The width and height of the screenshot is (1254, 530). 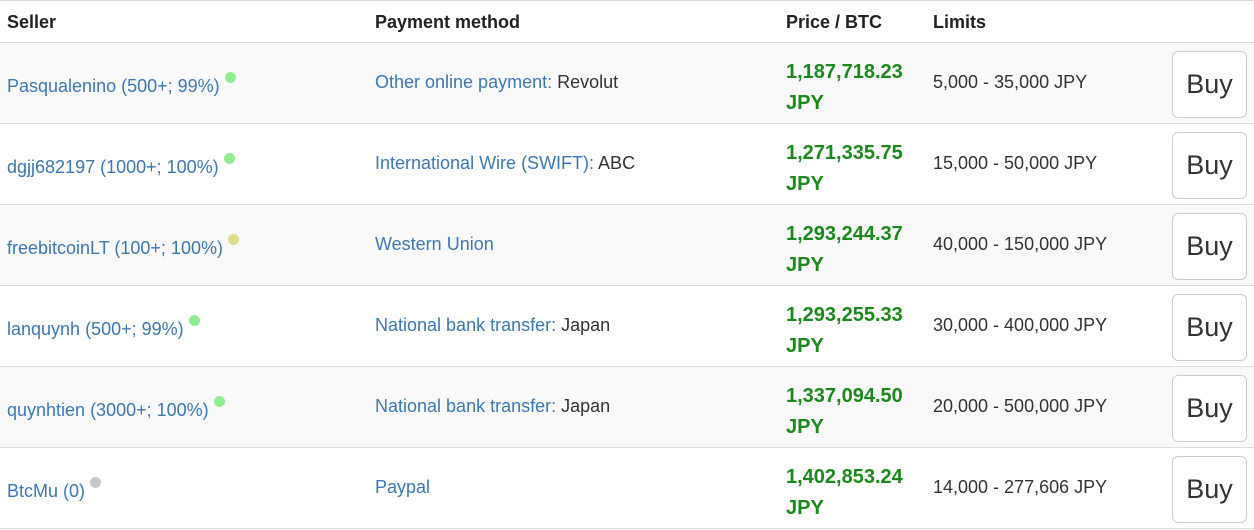 What do you see at coordinates (32, 22) in the screenshot?
I see `header-seller: Seller` at bounding box center [32, 22].